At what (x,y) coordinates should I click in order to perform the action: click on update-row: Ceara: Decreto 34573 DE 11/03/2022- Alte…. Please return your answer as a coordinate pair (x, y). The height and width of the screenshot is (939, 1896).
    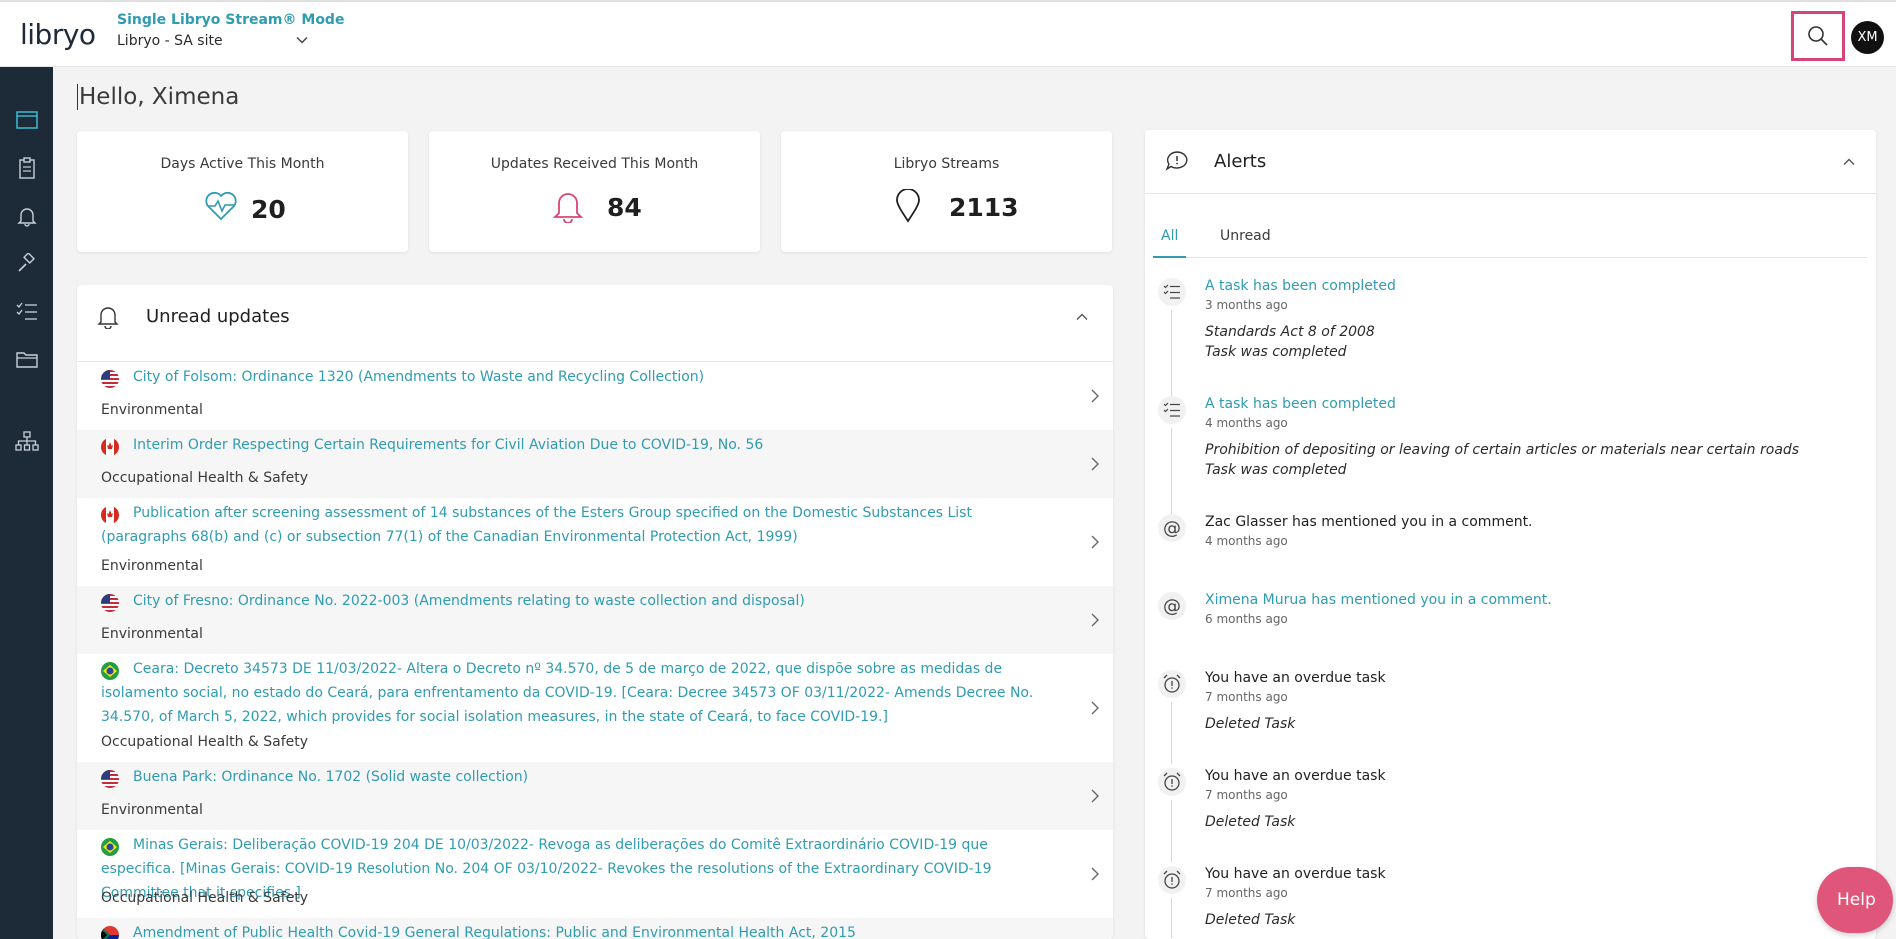
    Looking at the image, I should click on (595, 708).